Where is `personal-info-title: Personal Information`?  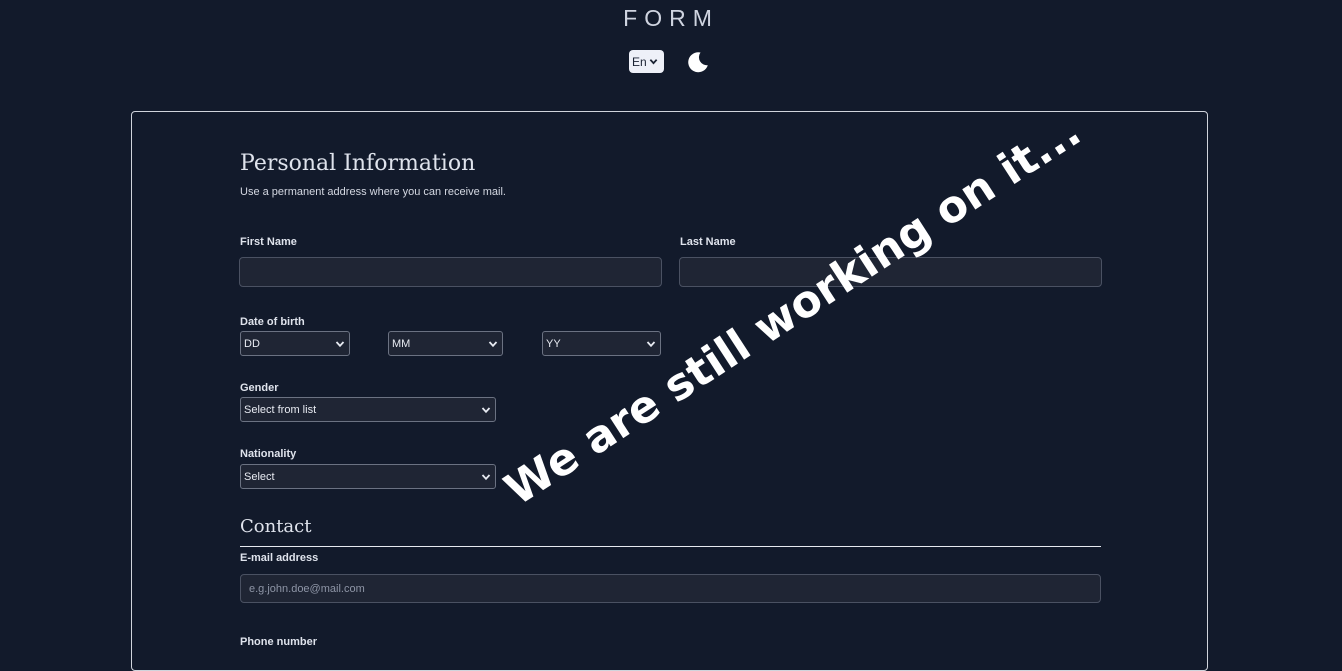
personal-info-title: Personal Information is located at coordinates (358, 163).